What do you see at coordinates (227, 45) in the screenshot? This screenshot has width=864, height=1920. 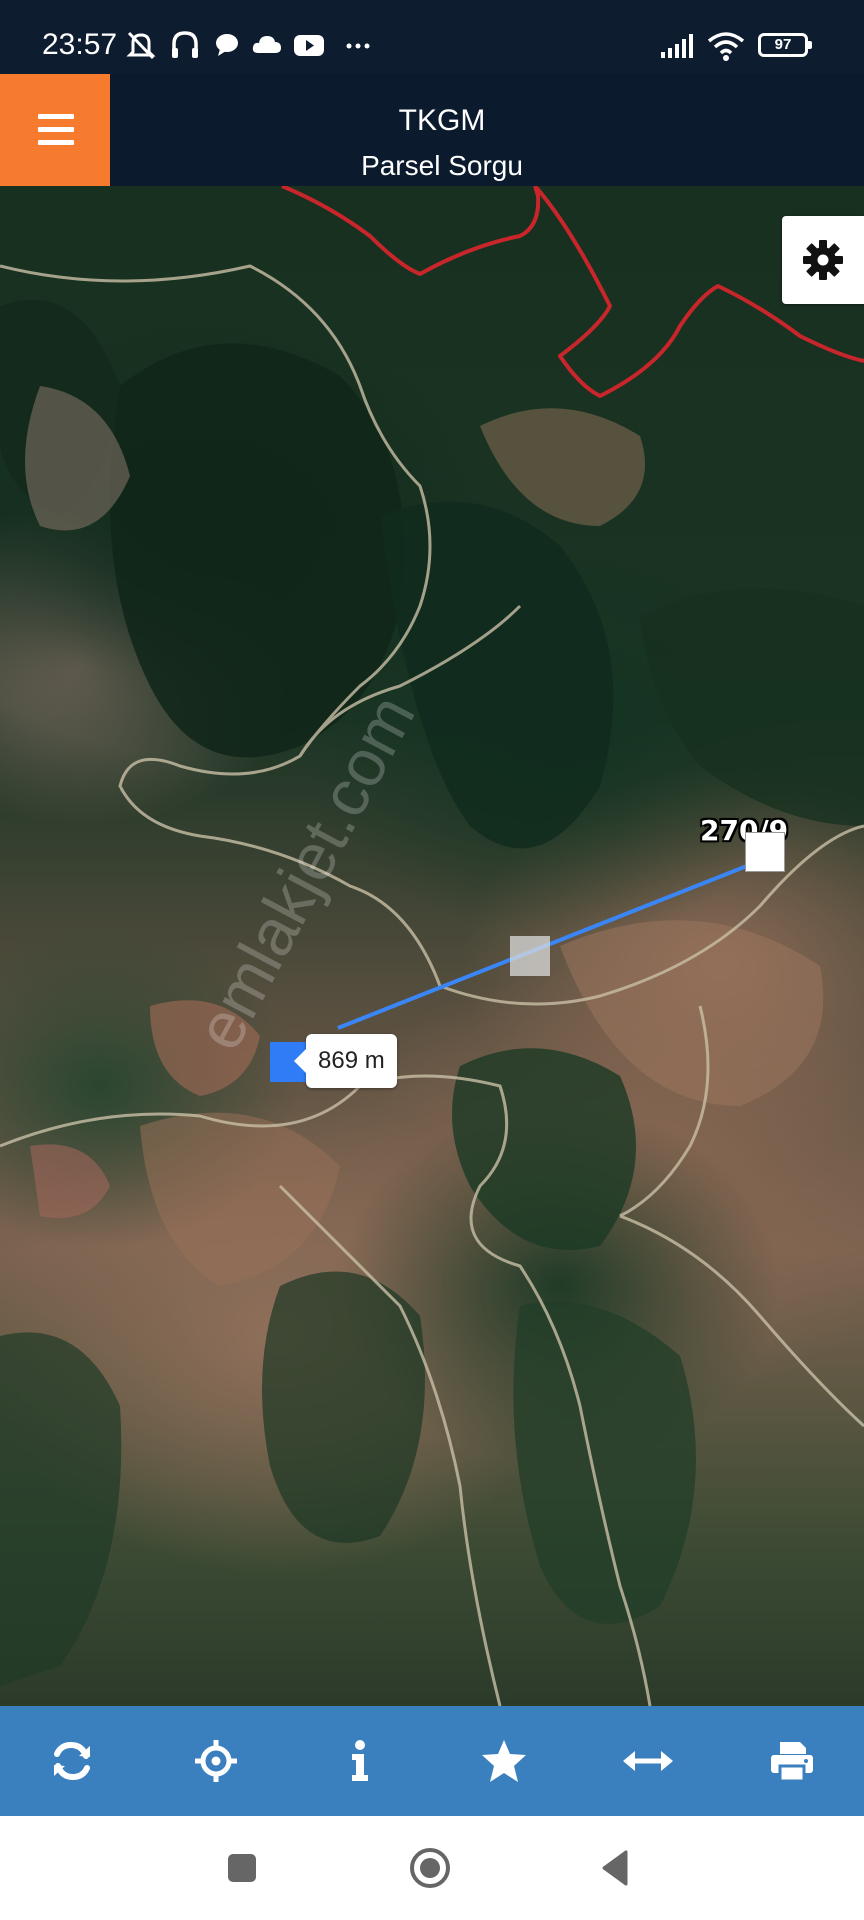 I see `chat-icon` at bounding box center [227, 45].